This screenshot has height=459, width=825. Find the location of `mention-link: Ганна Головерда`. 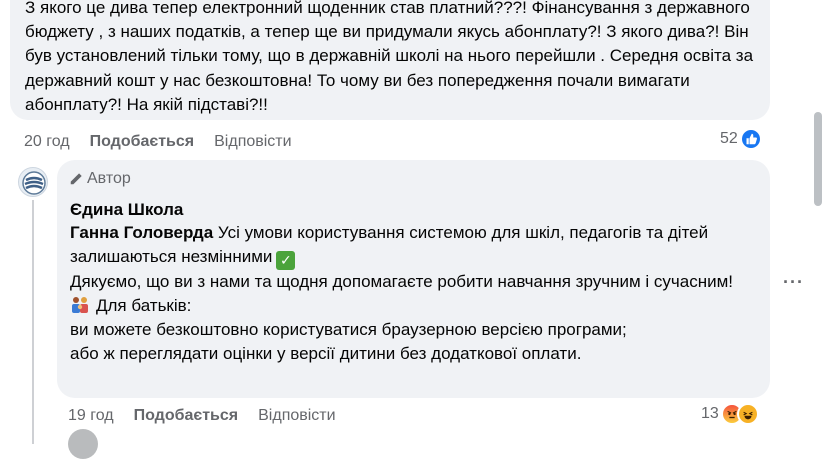

mention-link: Ганна Головерда is located at coordinates (141, 232).